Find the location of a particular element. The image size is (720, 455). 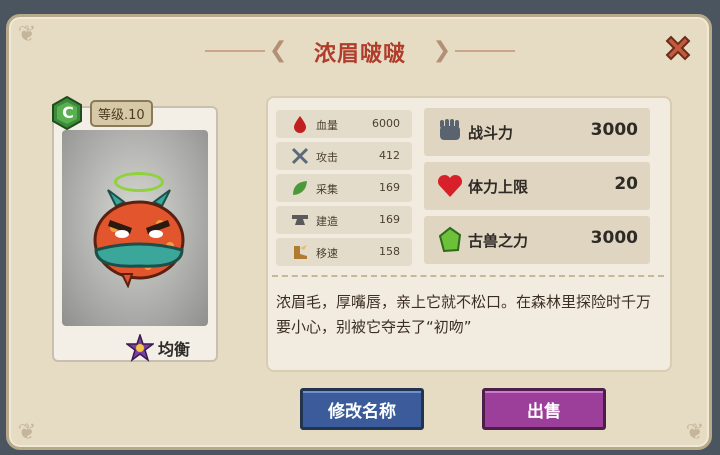

title-ornament-icon: ❯ is located at coordinates (441, 50).